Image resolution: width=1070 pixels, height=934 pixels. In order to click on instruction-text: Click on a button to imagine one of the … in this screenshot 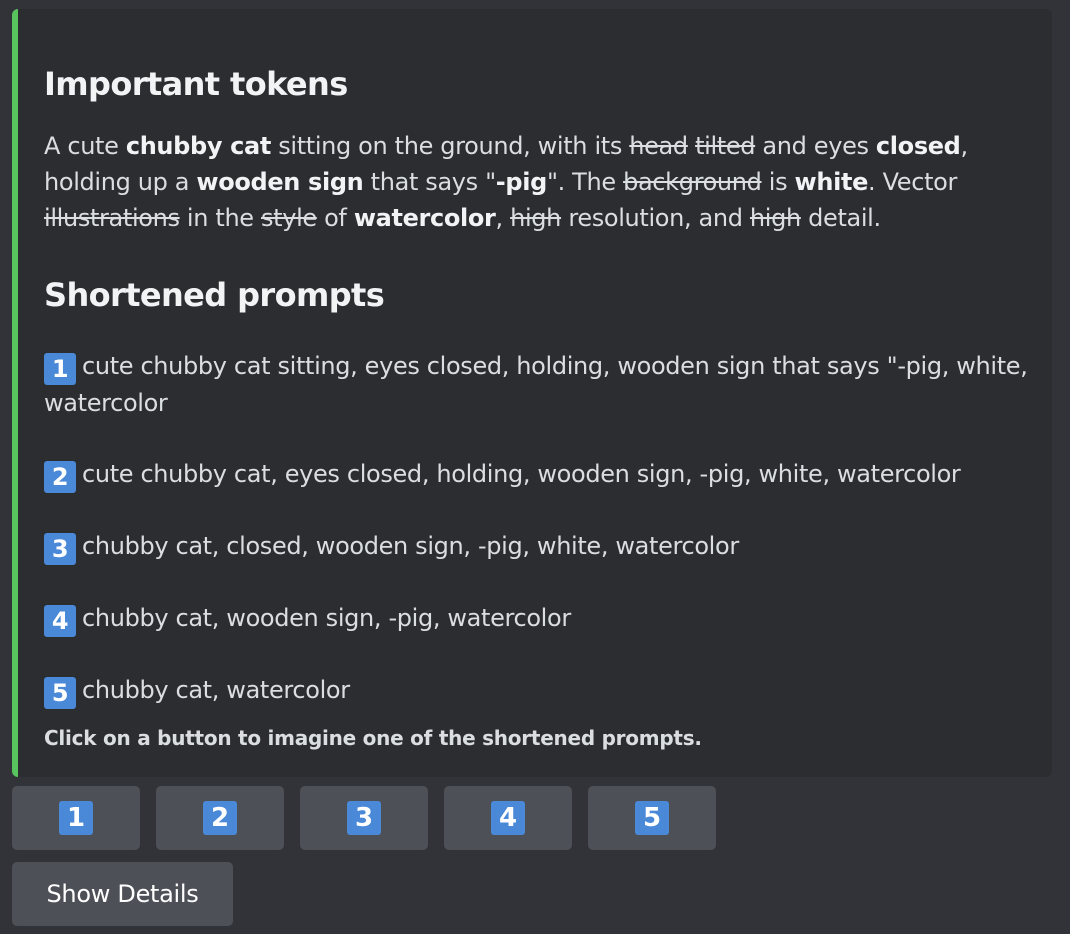, I will do `click(373, 738)`.